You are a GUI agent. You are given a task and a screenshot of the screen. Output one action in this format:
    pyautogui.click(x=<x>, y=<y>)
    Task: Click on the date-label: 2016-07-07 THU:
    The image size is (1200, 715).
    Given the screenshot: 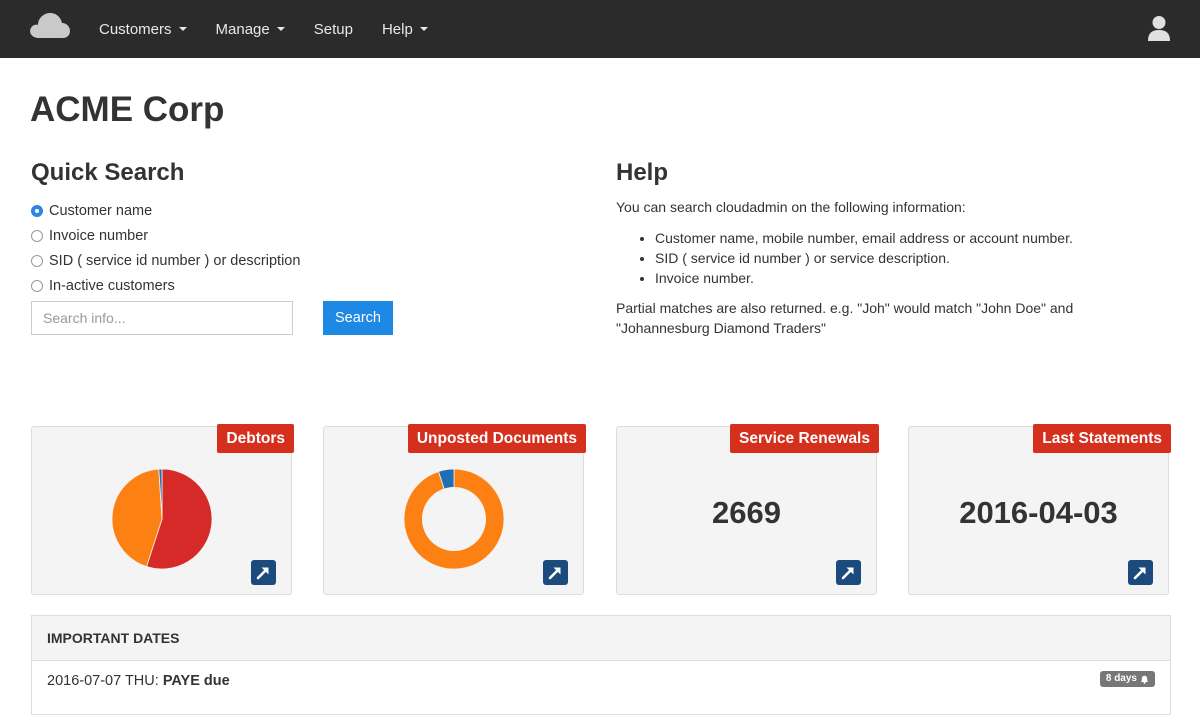 What is the action you would take?
    pyautogui.click(x=103, y=681)
    